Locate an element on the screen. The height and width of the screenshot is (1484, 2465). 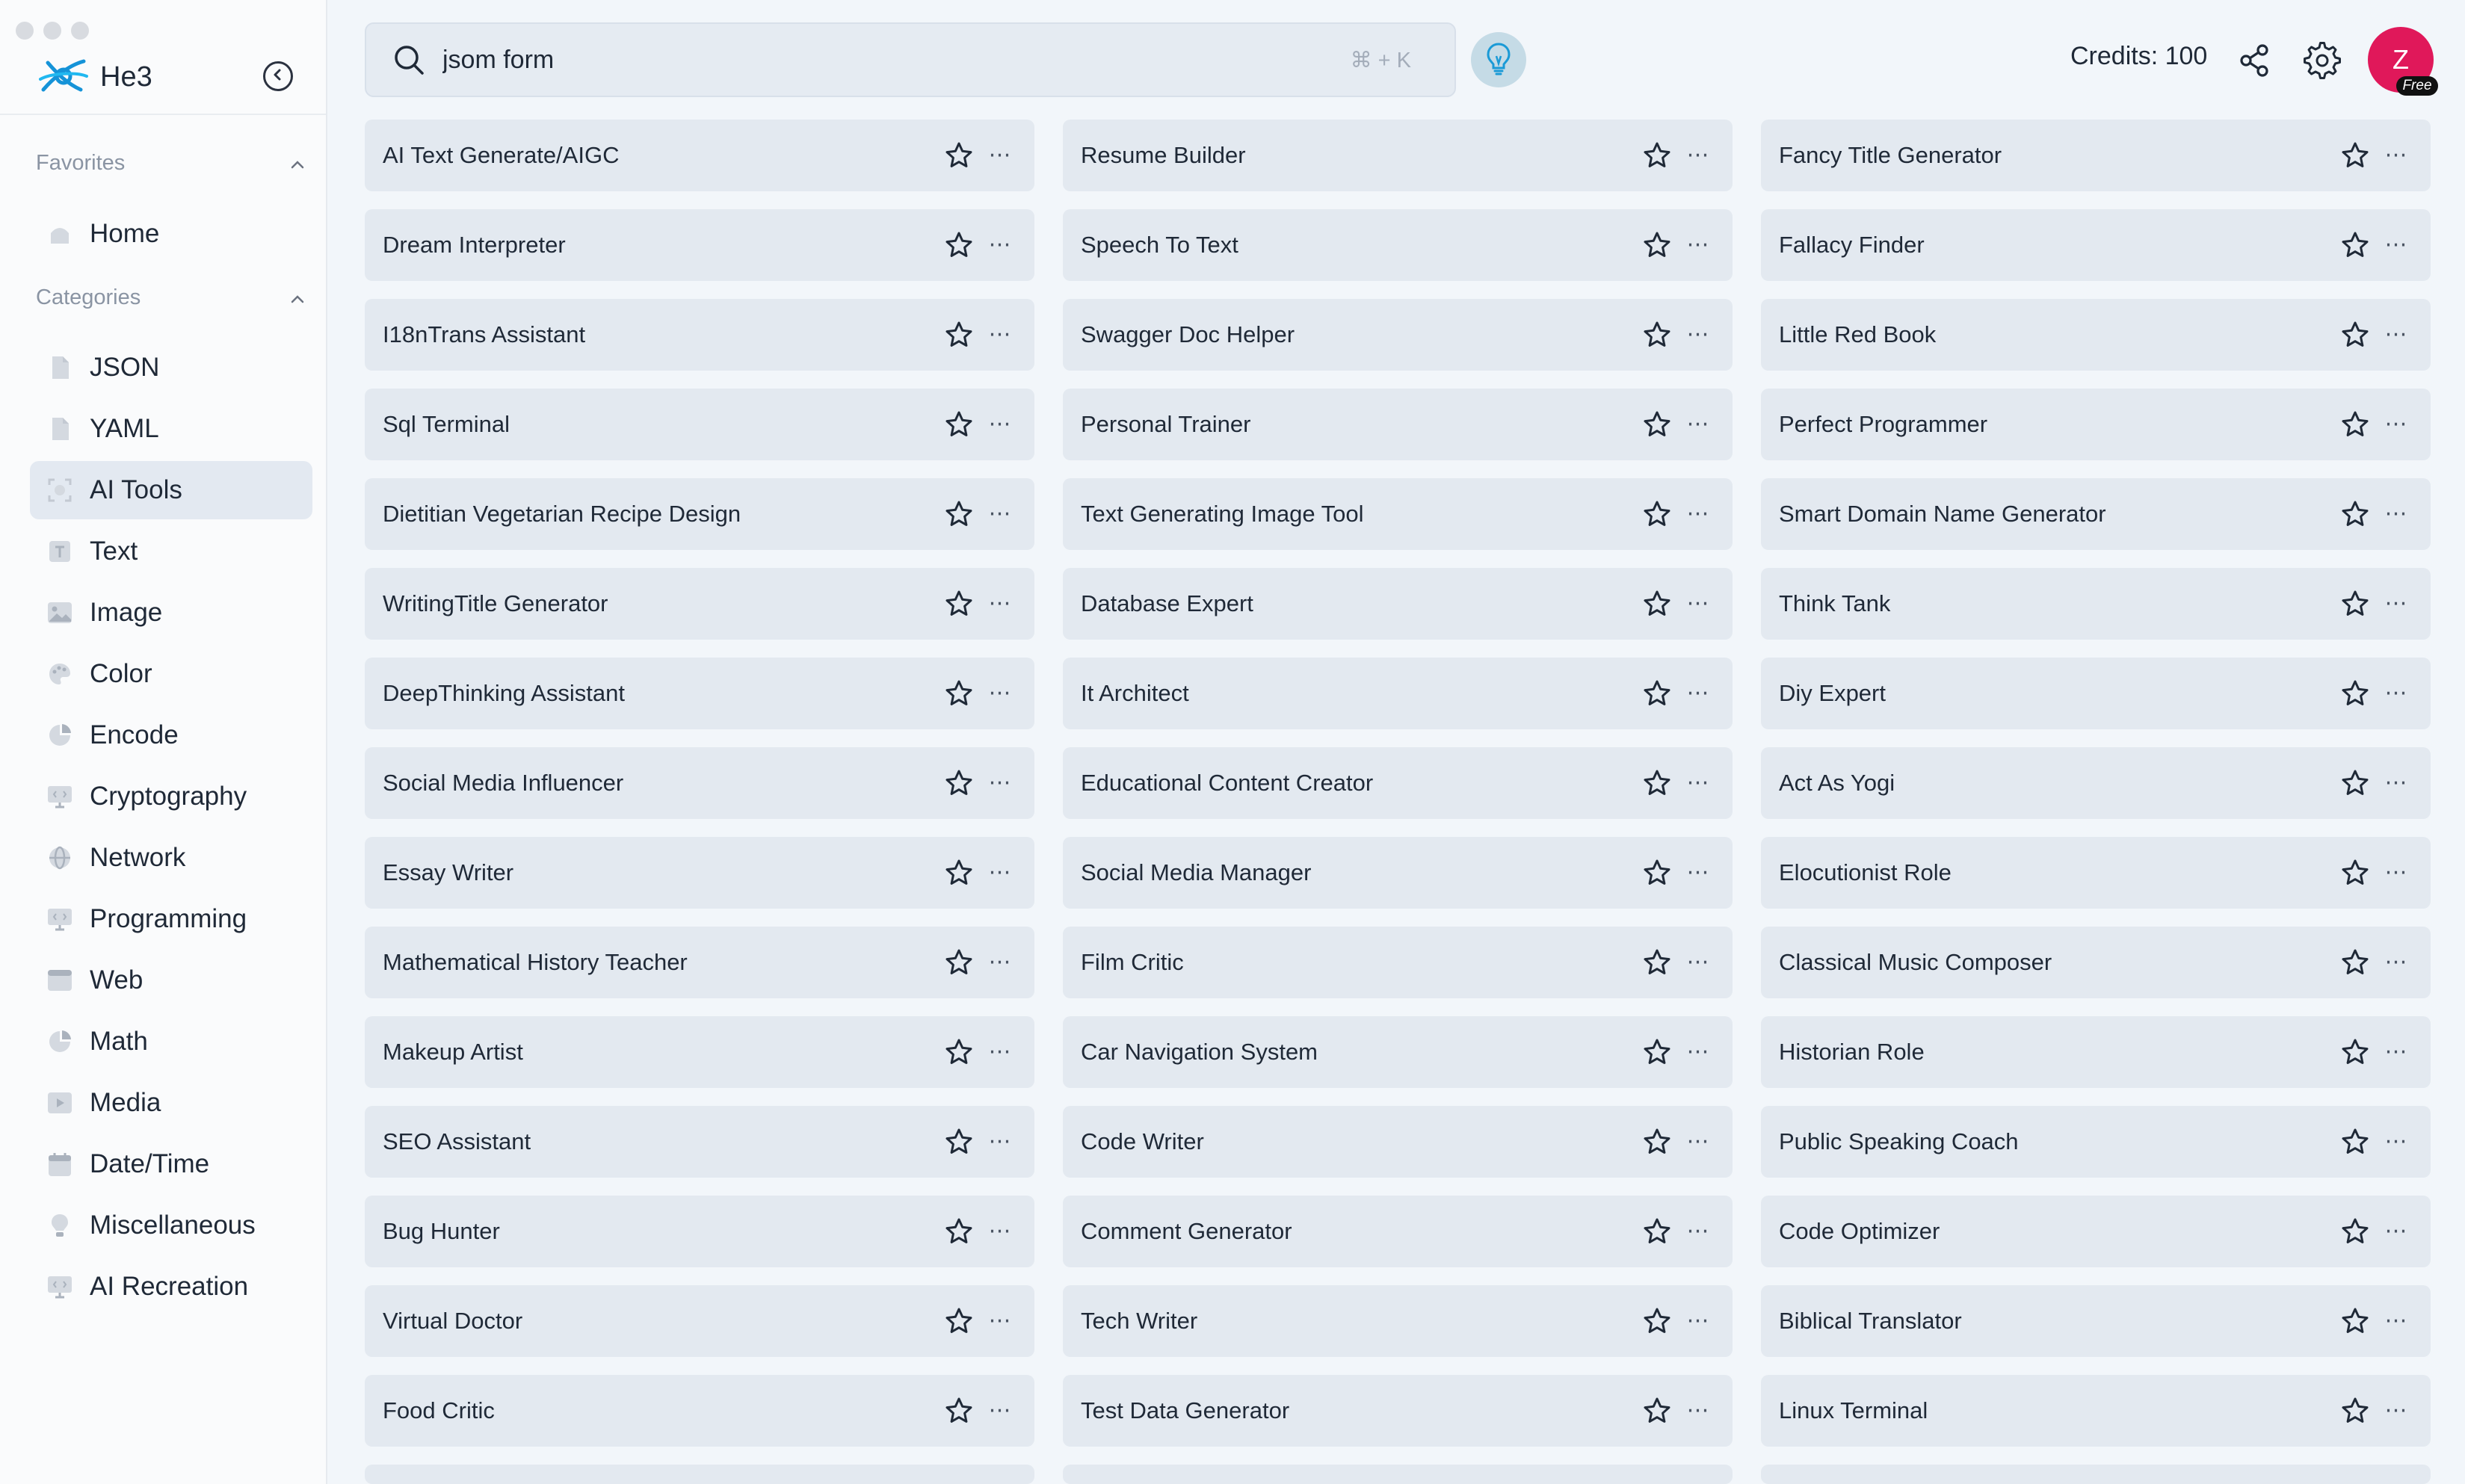
sidebar-item-encode: Encode is located at coordinates (171, 735).